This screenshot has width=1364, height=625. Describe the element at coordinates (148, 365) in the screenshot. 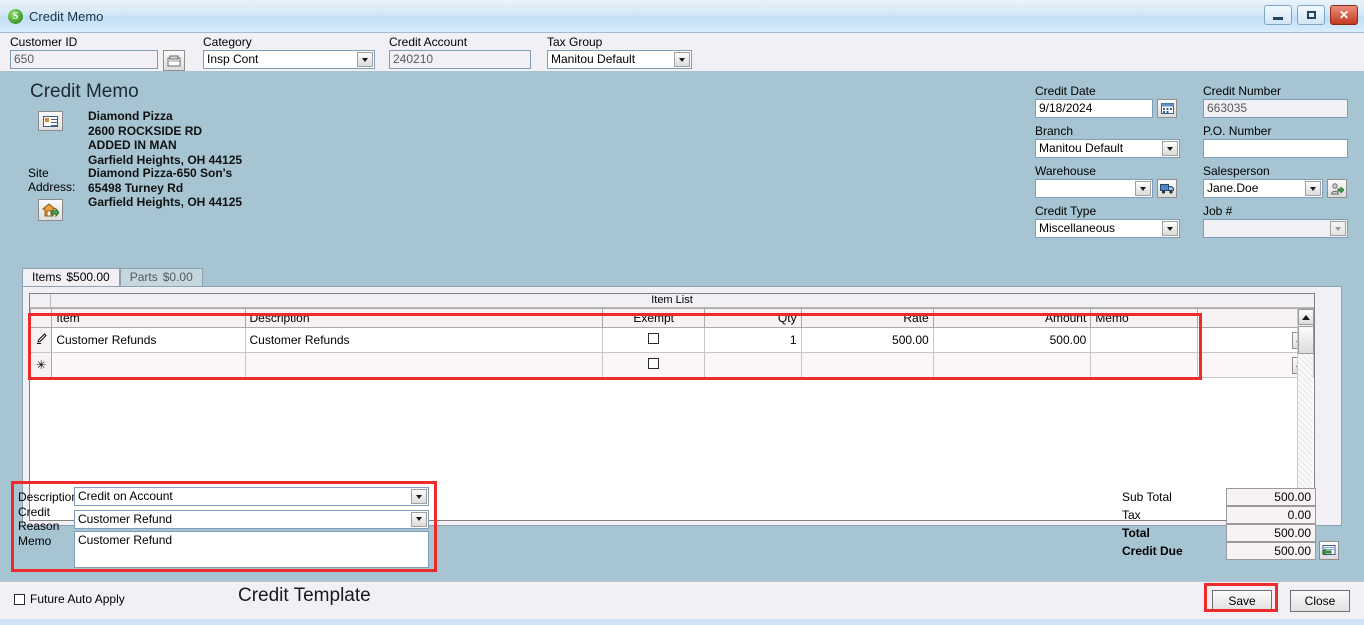

I see `cell-item` at that location.